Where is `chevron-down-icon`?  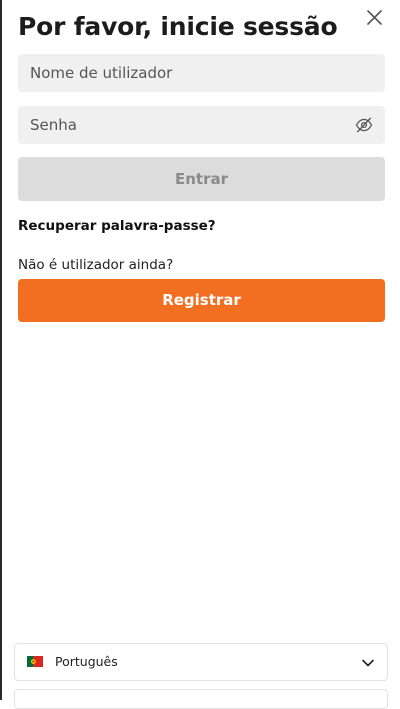
chevron-down-icon is located at coordinates (368, 663).